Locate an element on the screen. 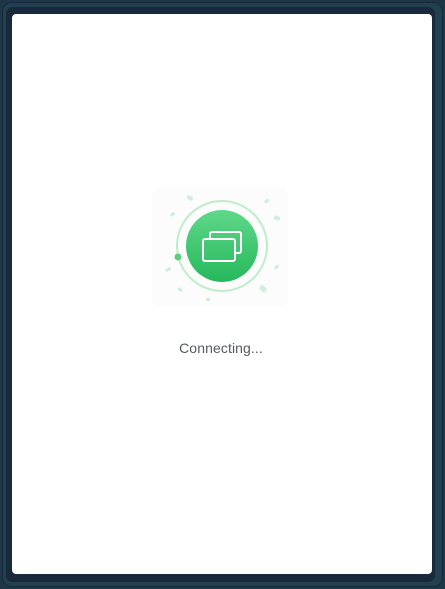 This screenshot has width=445, height=589. loader-graphic is located at coordinates (223, 248).